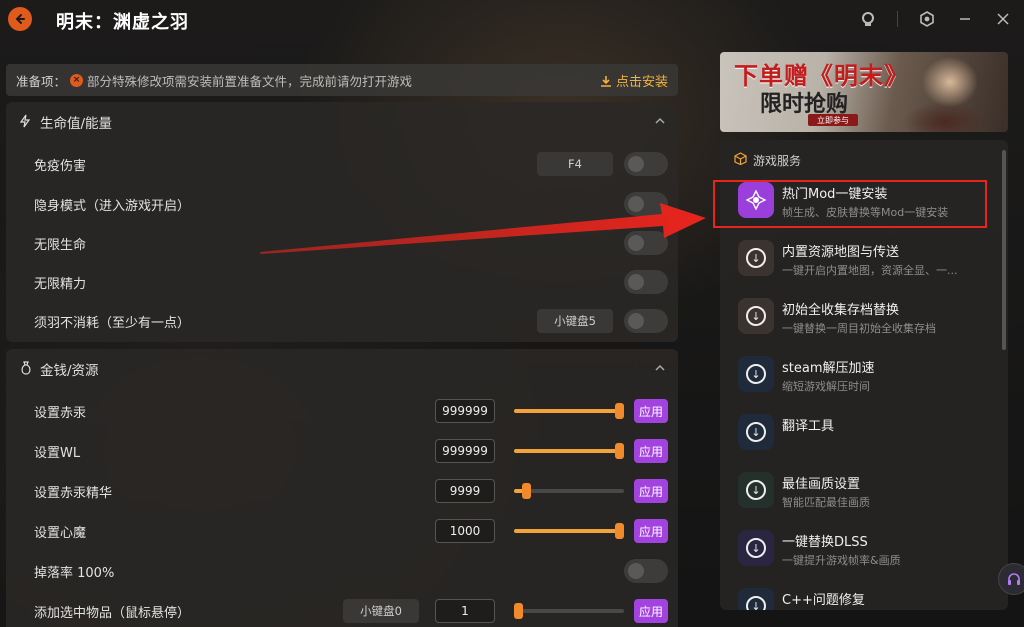  What do you see at coordinates (60, 284) in the screenshot?
I see `cheat-label: 无限精力` at bounding box center [60, 284].